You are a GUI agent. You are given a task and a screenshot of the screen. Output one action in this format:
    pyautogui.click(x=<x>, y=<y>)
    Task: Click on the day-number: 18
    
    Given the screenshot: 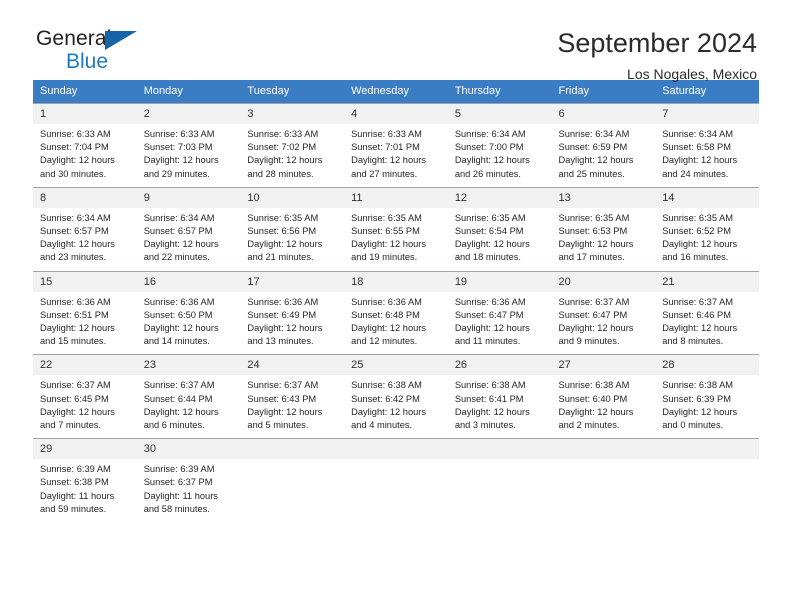 What is the action you would take?
    pyautogui.click(x=396, y=281)
    